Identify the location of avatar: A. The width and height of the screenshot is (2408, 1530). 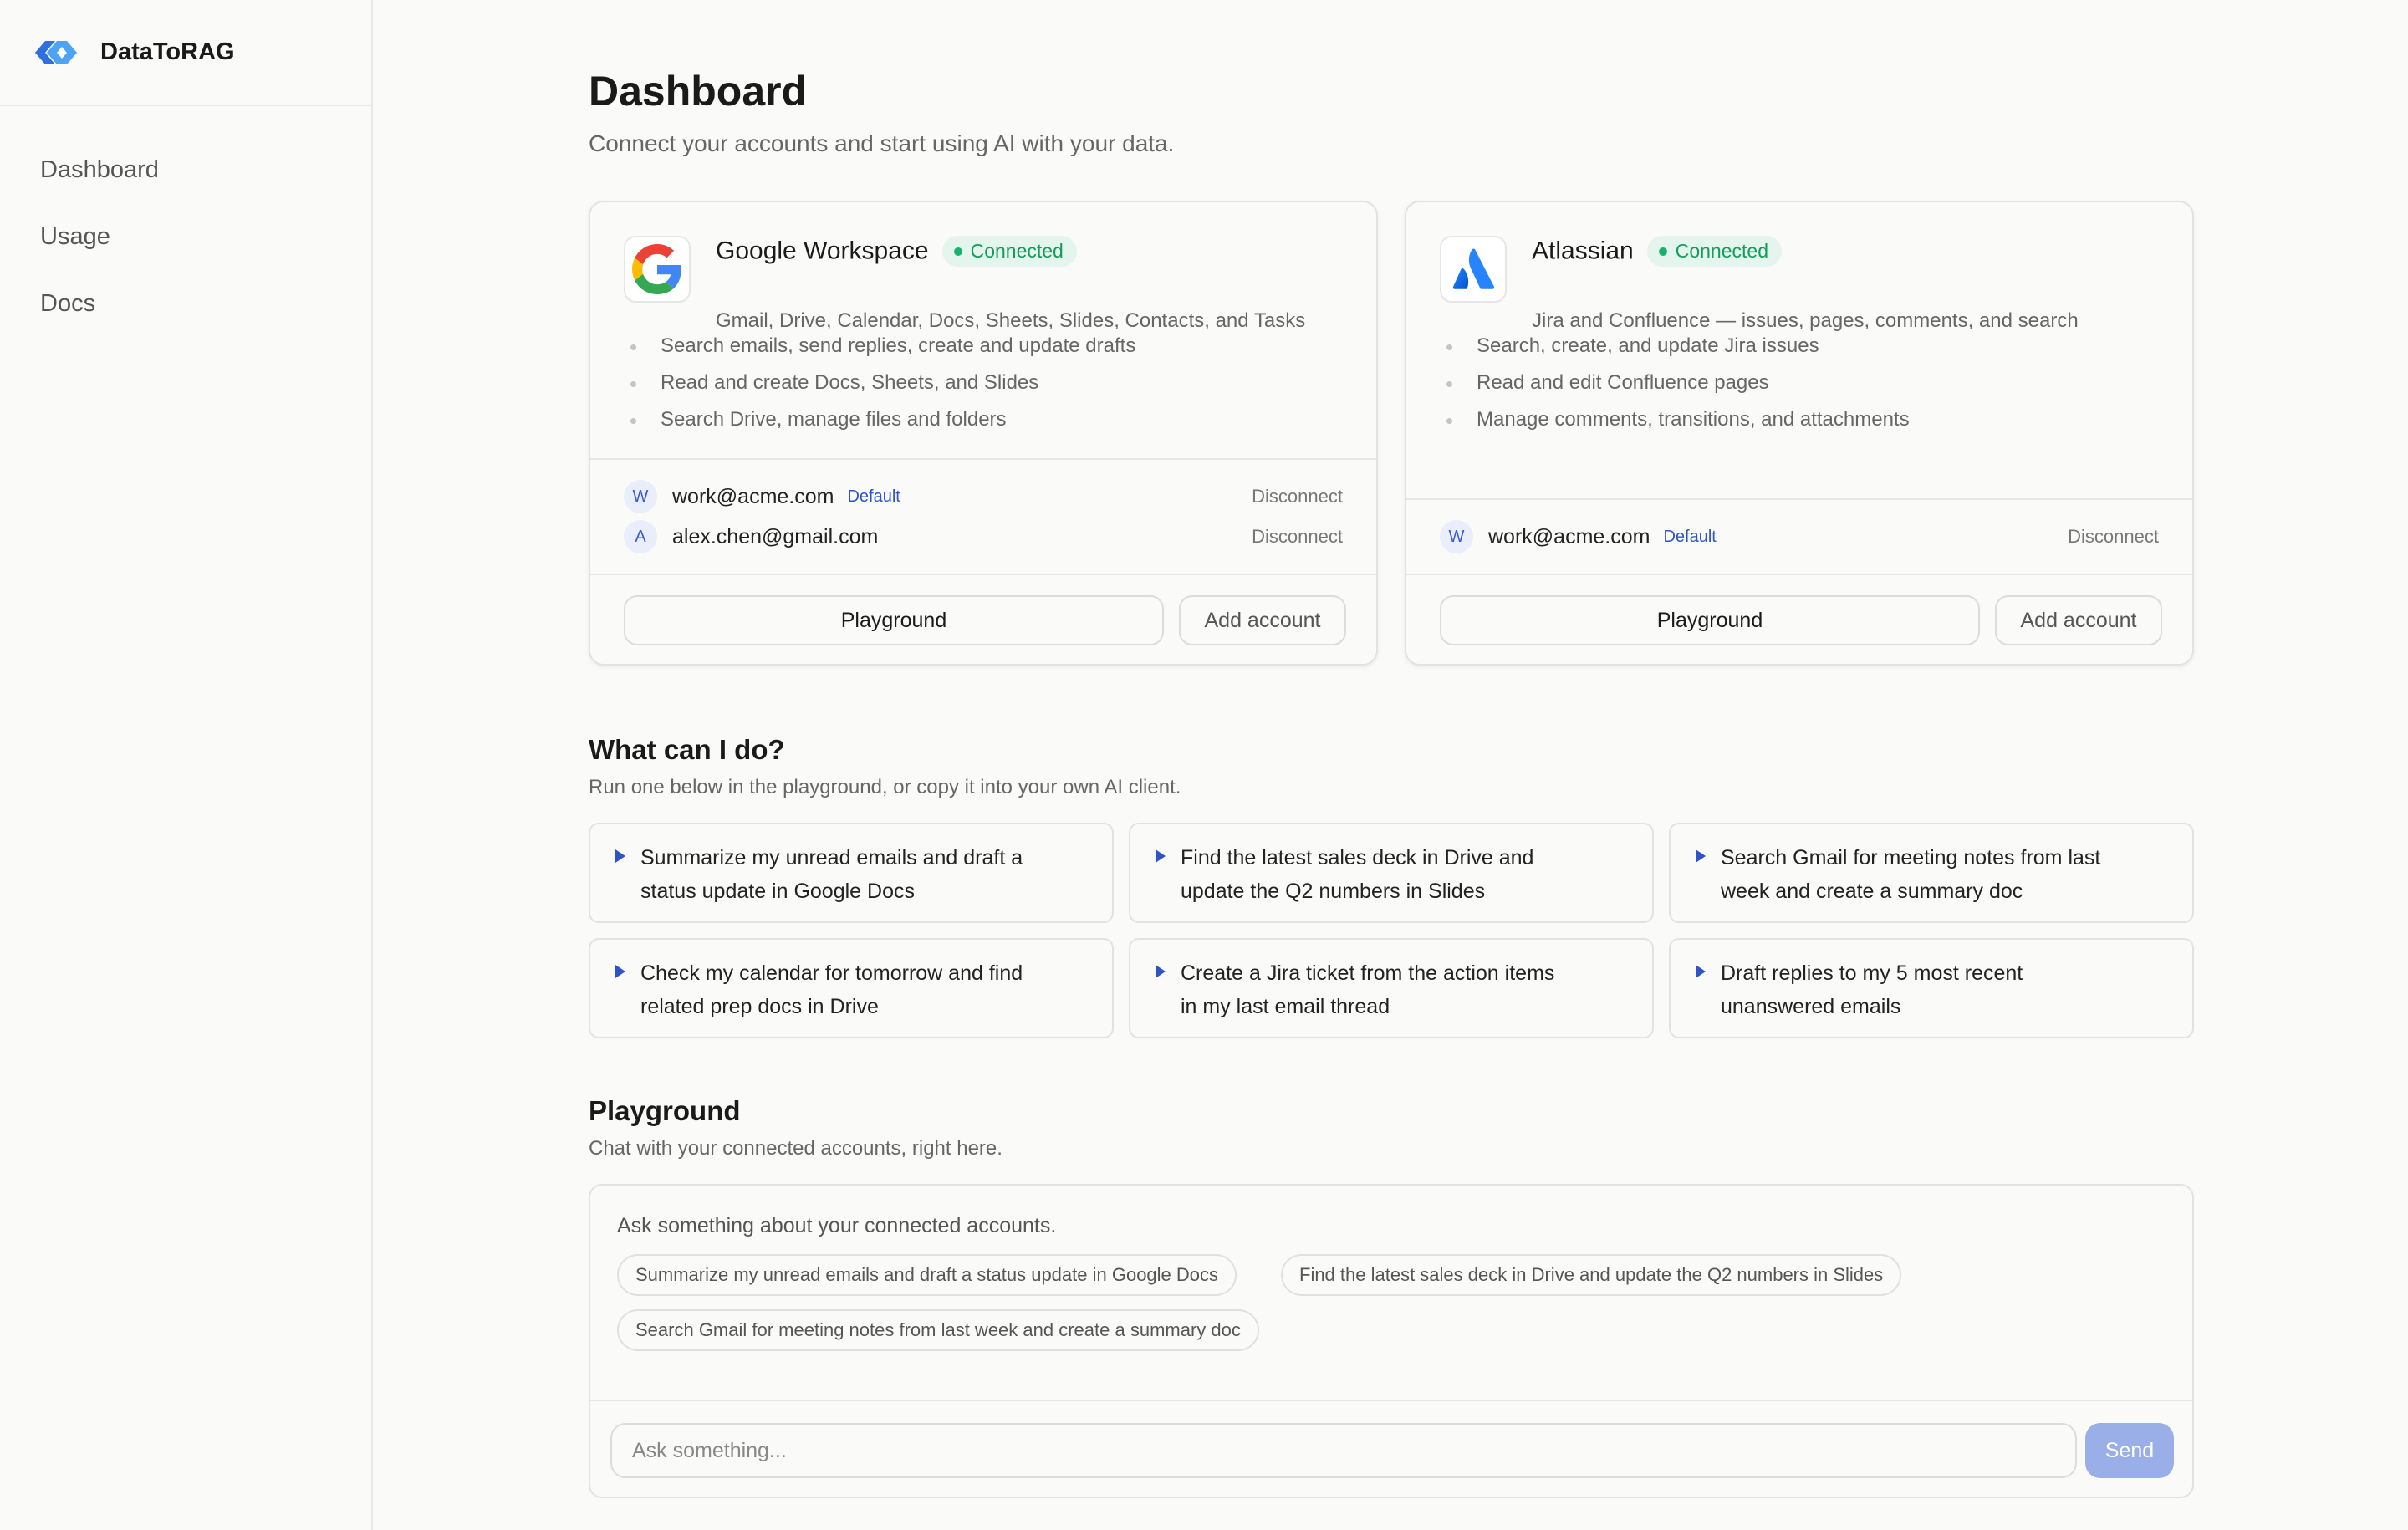
(640, 536).